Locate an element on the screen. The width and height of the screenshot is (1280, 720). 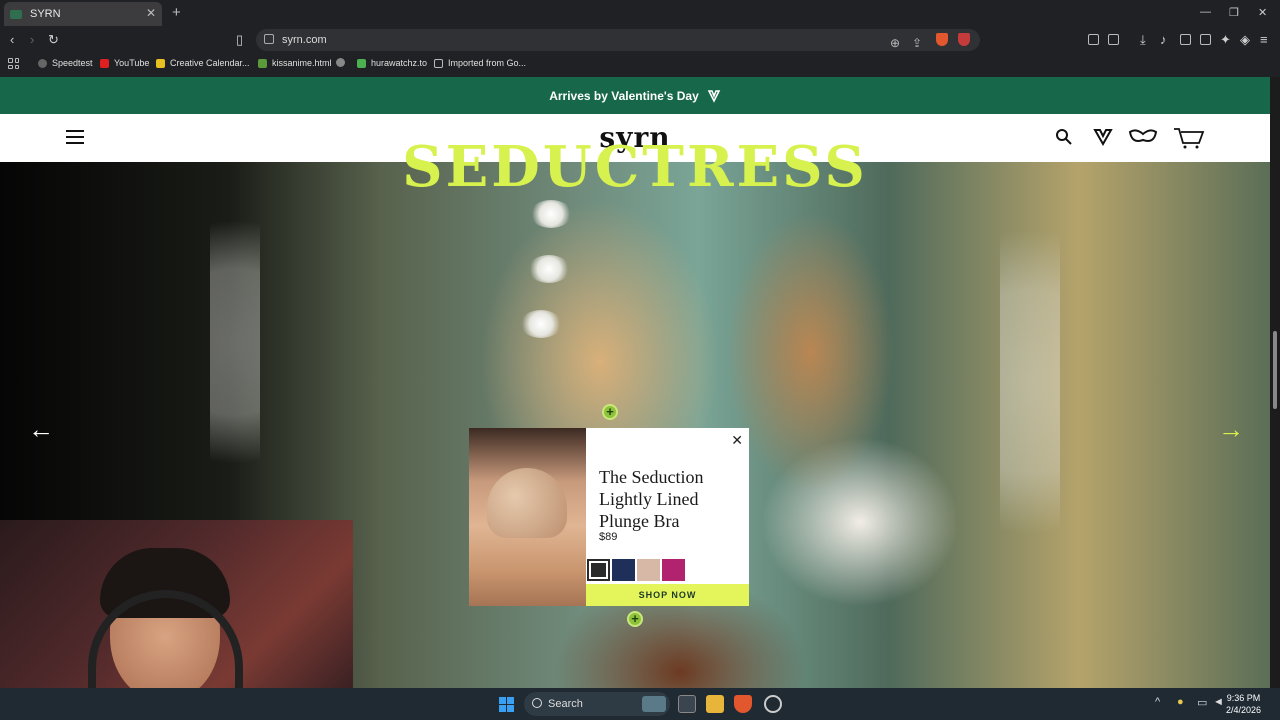
heart-icon is located at coordinates (714, 96).